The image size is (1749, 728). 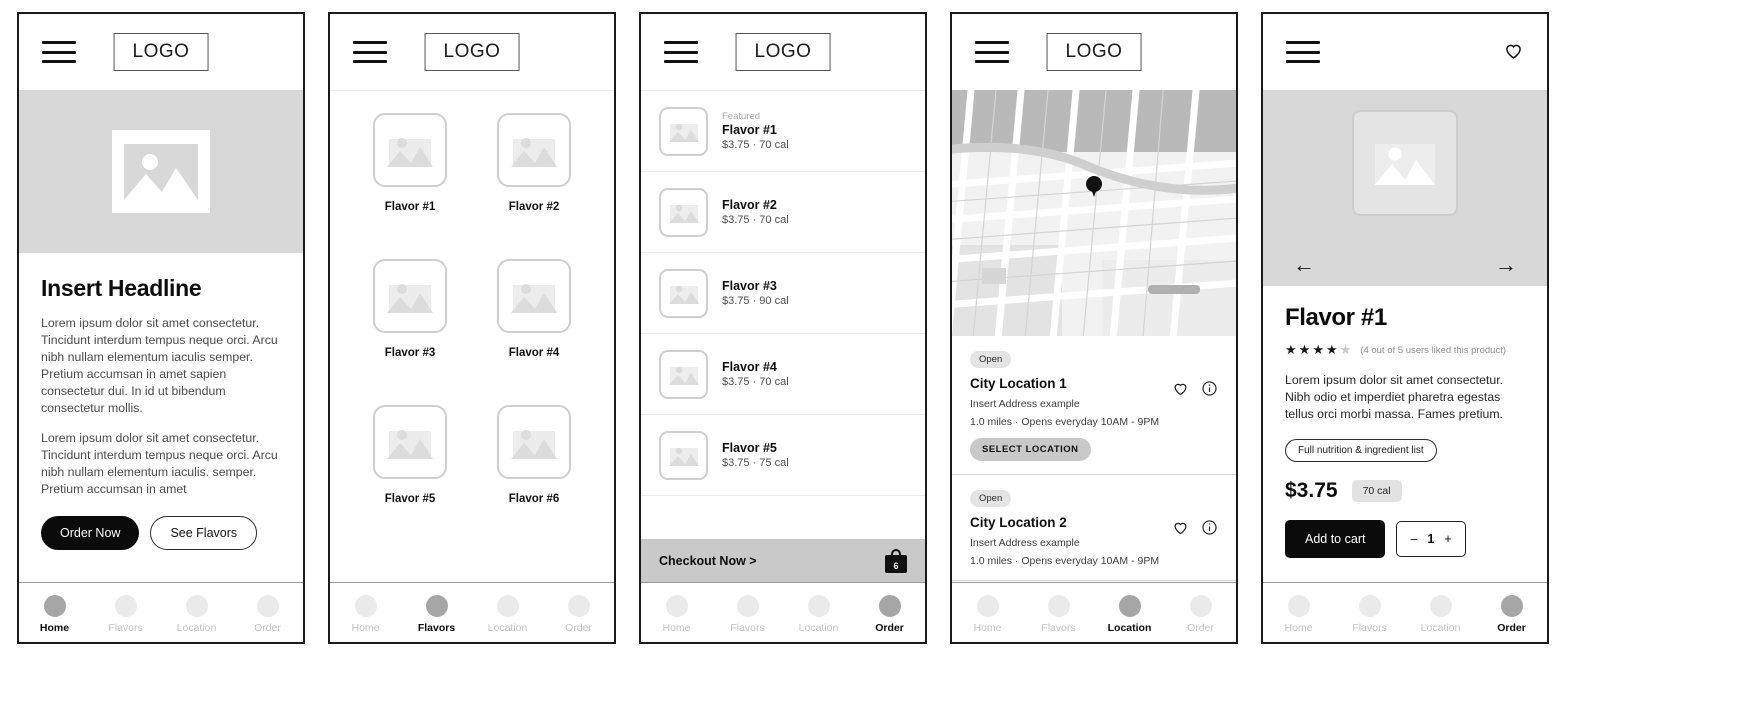 What do you see at coordinates (783, 131) in the screenshot?
I see `list-item: Featured Flavor #1 $3.75 · 70 cal` at bounding box center [783, 131].